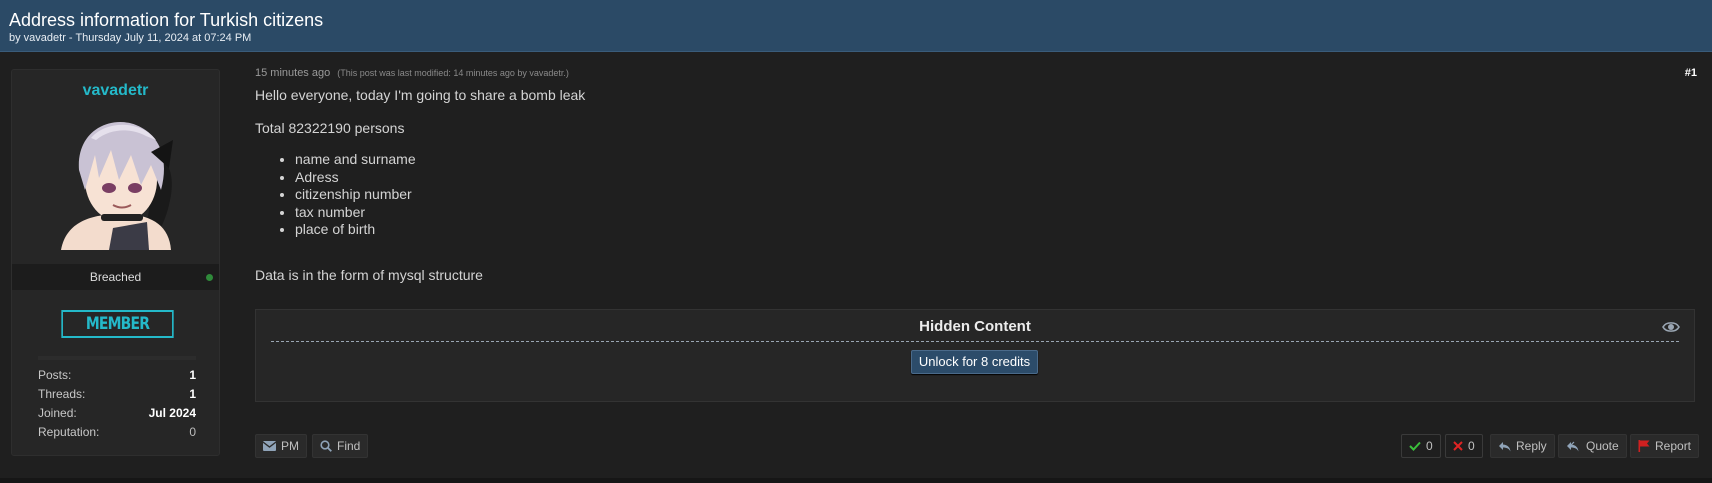 Image resolution: width=1712 pixels, height=483 pixels. Describe the element at coordinates (975, 341) in the screenshot. I see `hidden-content-divider` at that location.